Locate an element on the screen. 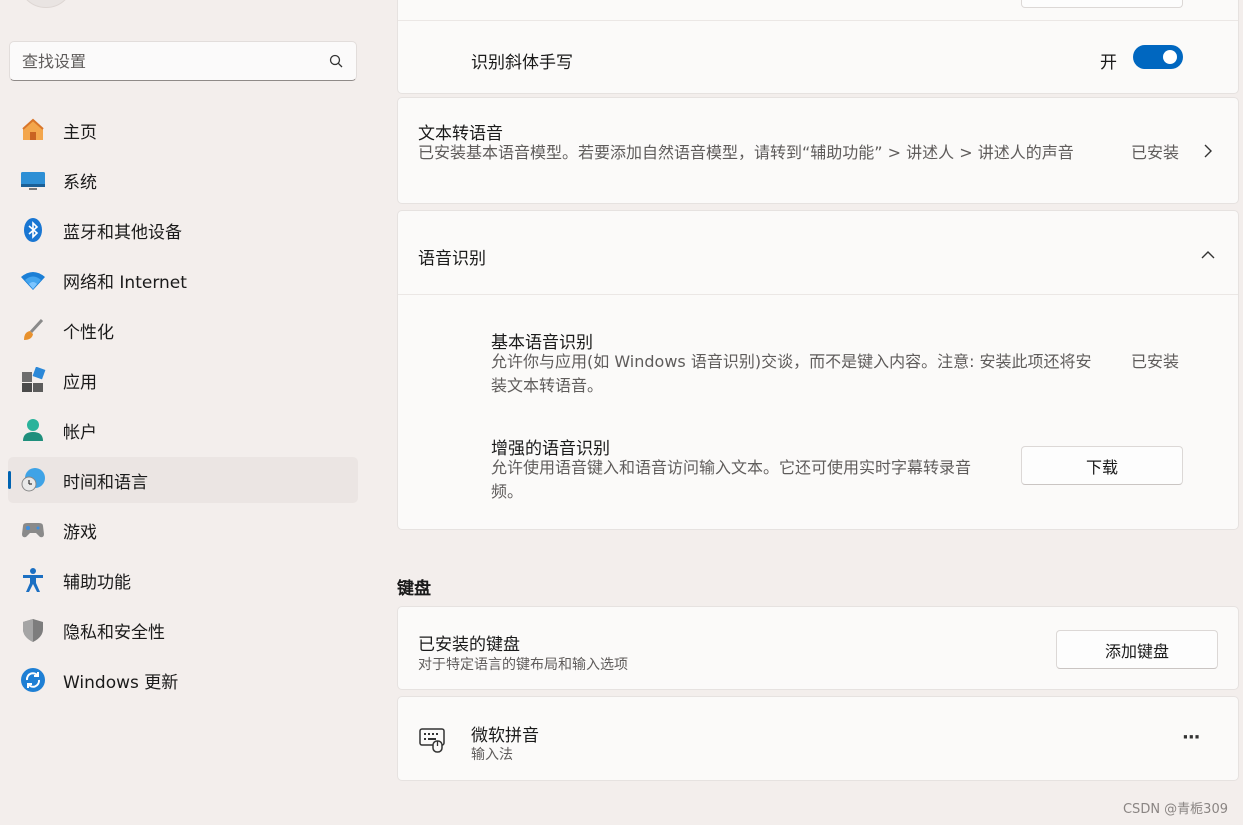 This screenshot has height=825, width=1243. sidebar-item-privacy: 隐私和安全性 is located at coordinates (183, 630).